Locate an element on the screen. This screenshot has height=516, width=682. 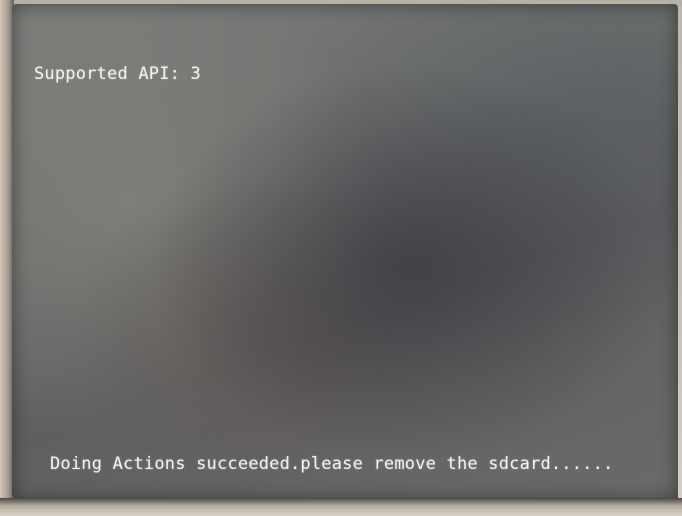
supported-api-line: Supported API: 3 is located at coordinates (117, 74).